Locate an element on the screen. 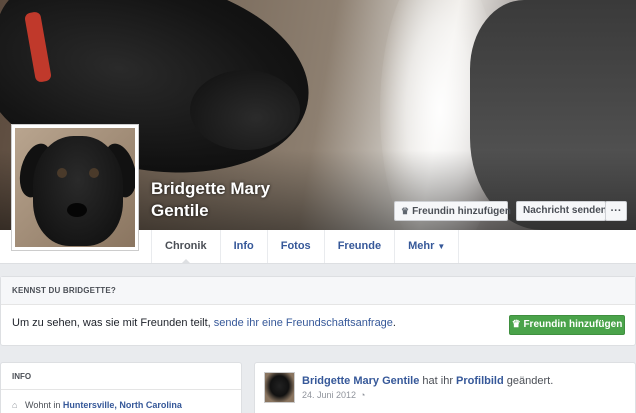 The height and width of the screenshot is (413, 636). add-friend-green-label: Freundin hinzufügen is located at coordinates (573, 324).